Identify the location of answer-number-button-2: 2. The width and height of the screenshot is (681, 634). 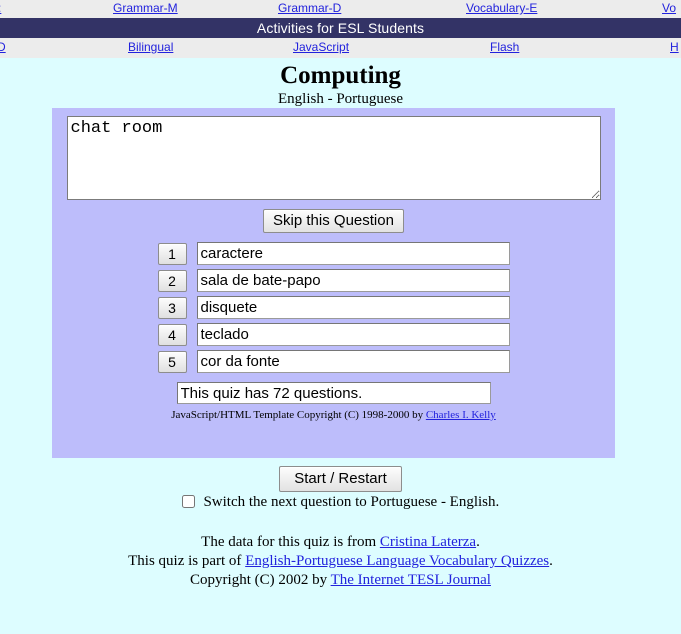
(172, 280).